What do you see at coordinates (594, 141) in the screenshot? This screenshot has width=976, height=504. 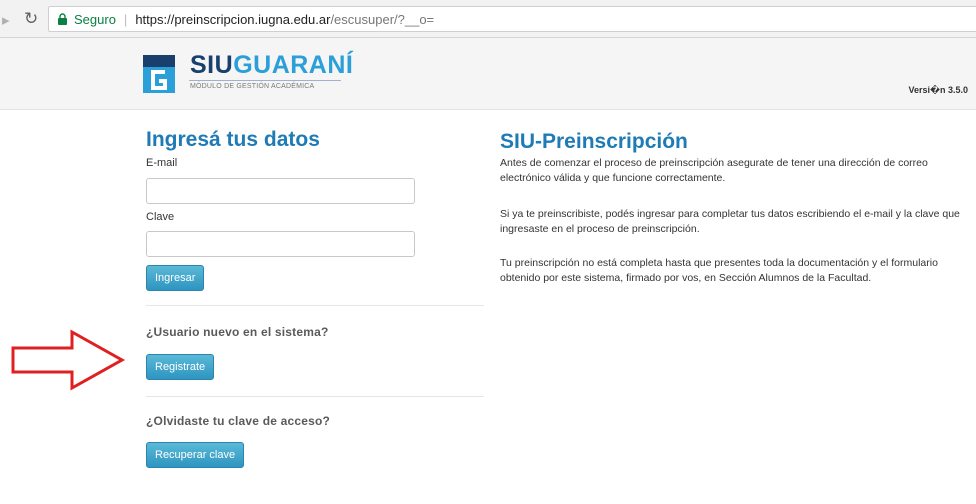 I see `info-title: SIU-Preinscripción` at bounding box center [594, 141].